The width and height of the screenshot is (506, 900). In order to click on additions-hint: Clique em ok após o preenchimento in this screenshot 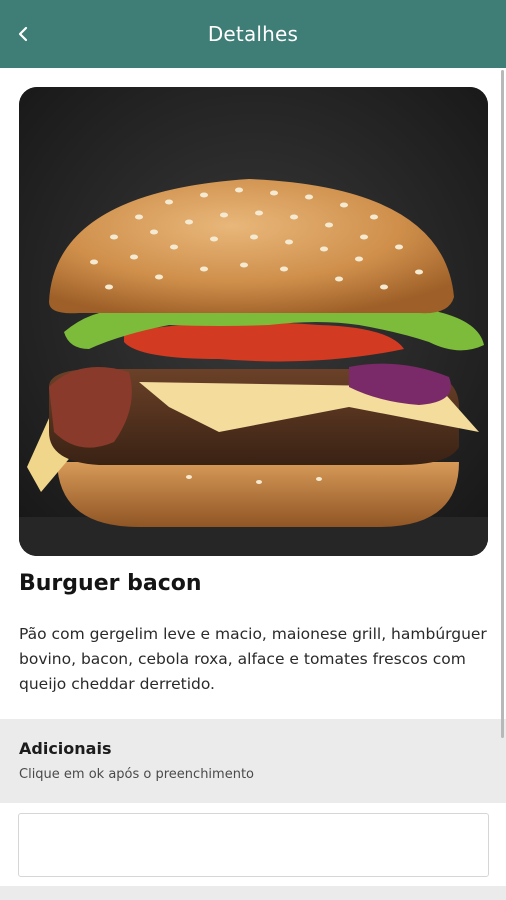, I will do `click(136, 774)`.